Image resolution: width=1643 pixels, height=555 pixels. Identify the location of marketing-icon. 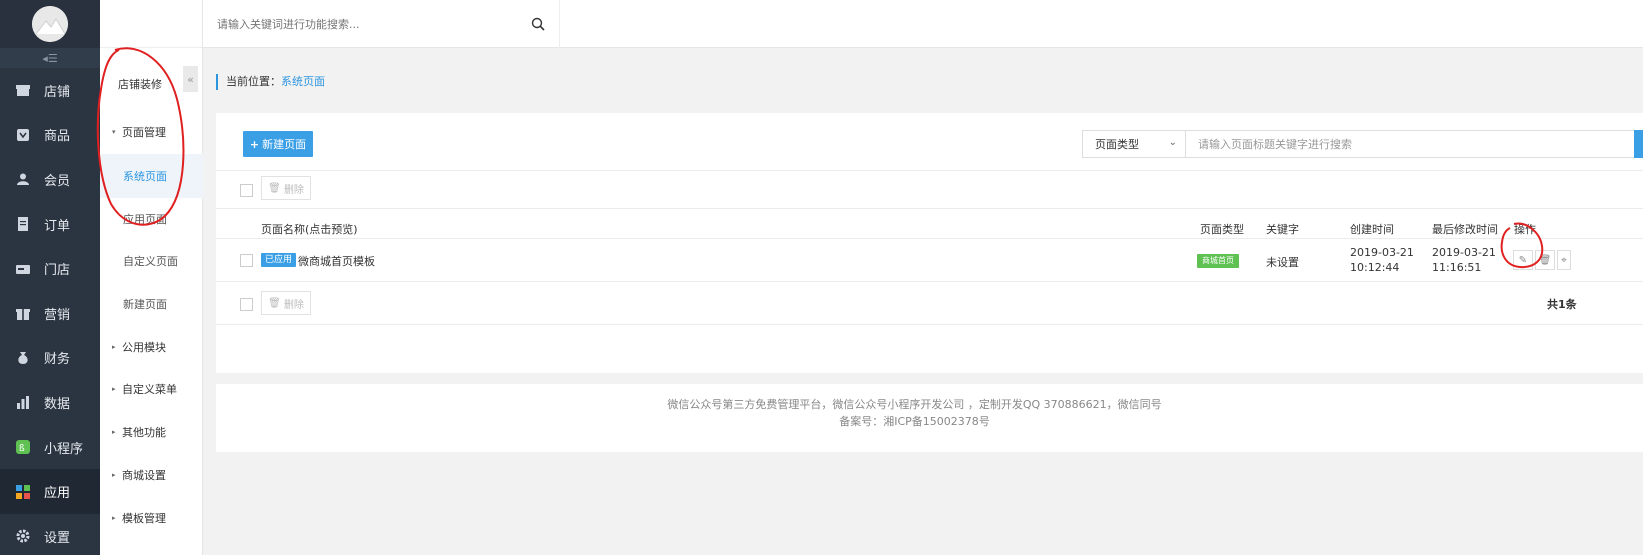
(23, 315).